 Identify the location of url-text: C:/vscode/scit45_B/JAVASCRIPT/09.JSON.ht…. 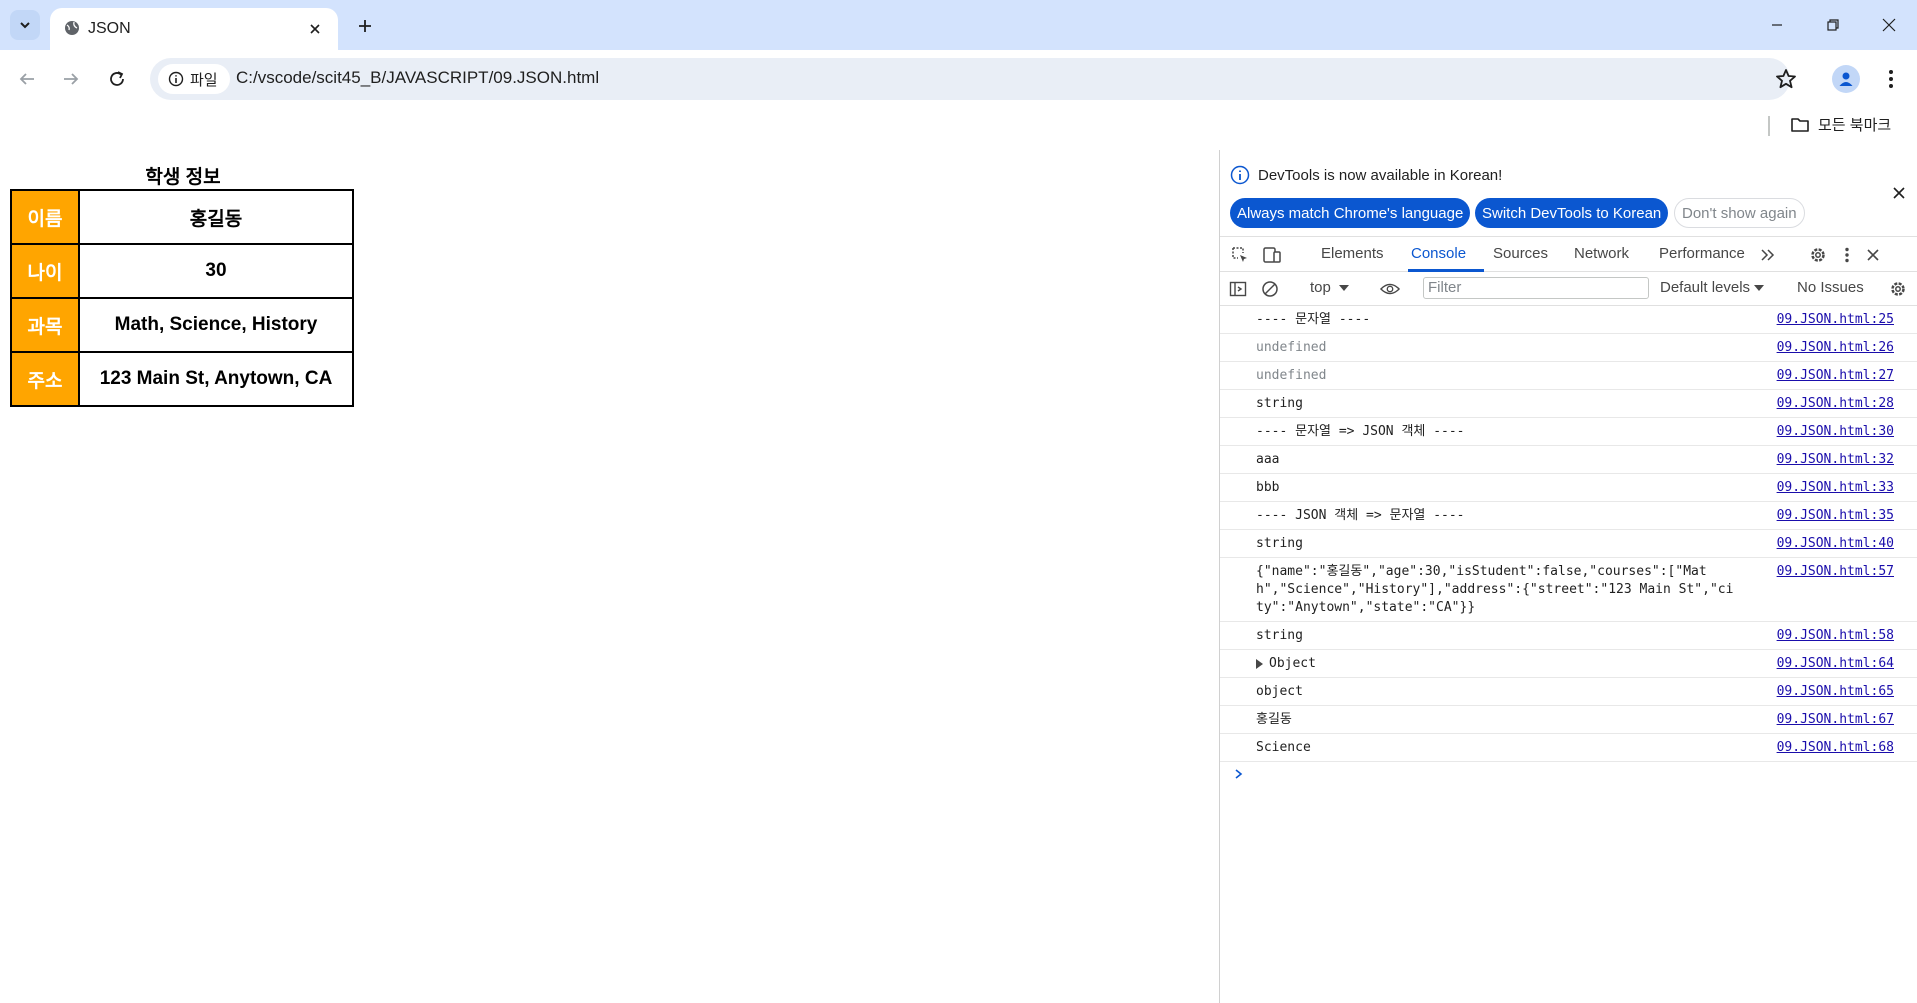
(417, 78).